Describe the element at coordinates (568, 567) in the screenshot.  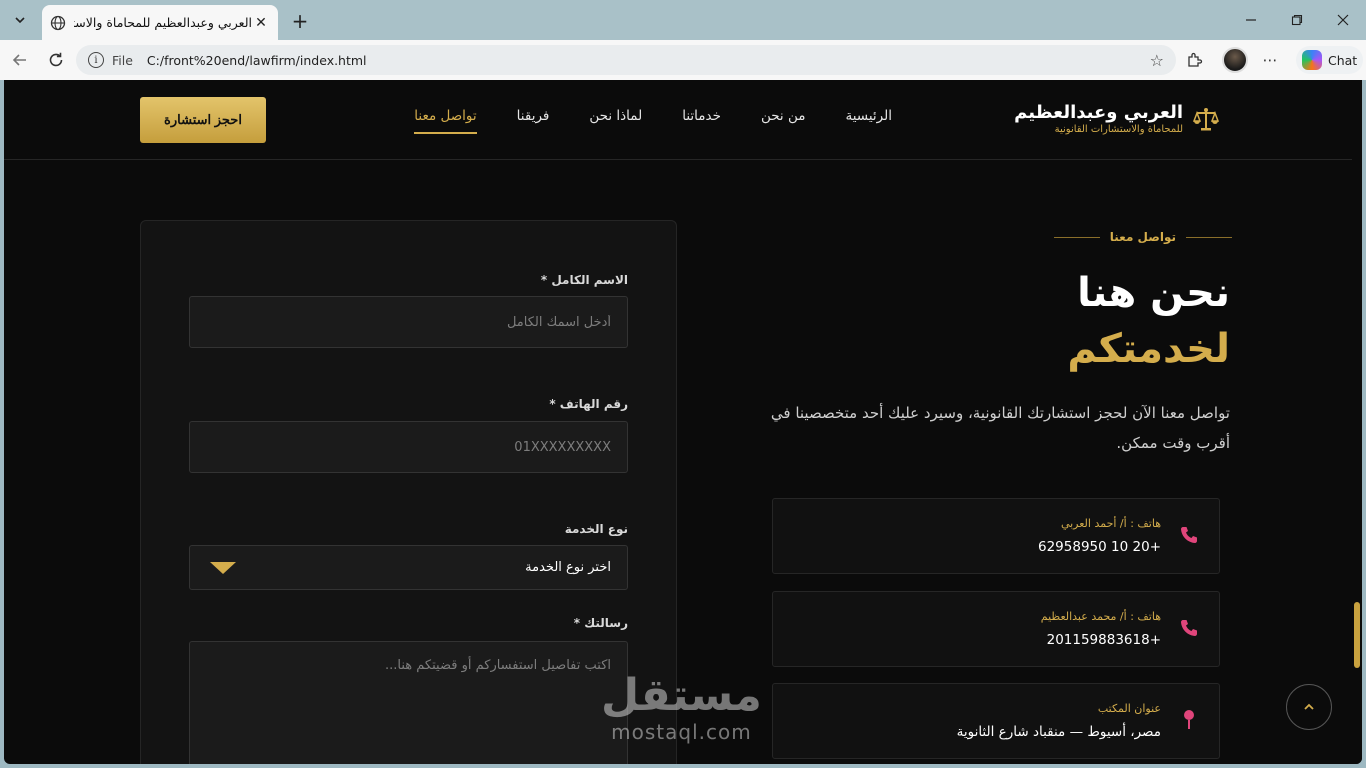
I see `service-select-value: اختر نوع الخدمة` at that location.